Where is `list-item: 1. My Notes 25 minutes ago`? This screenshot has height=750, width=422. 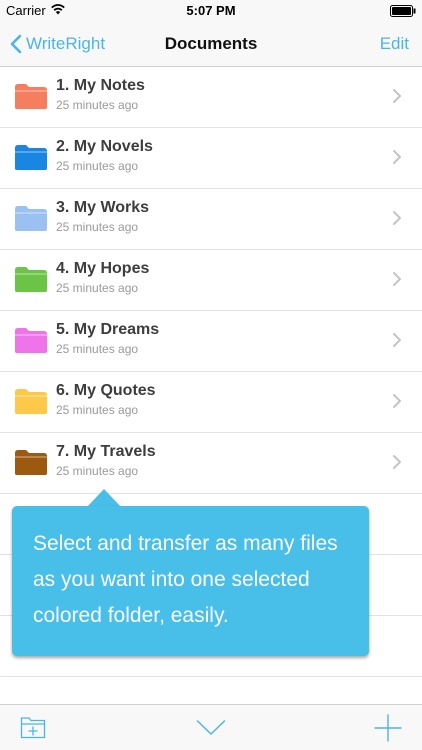 list-item: 1. My Notes 25 minutes ago is located at coordinates (211, 97).